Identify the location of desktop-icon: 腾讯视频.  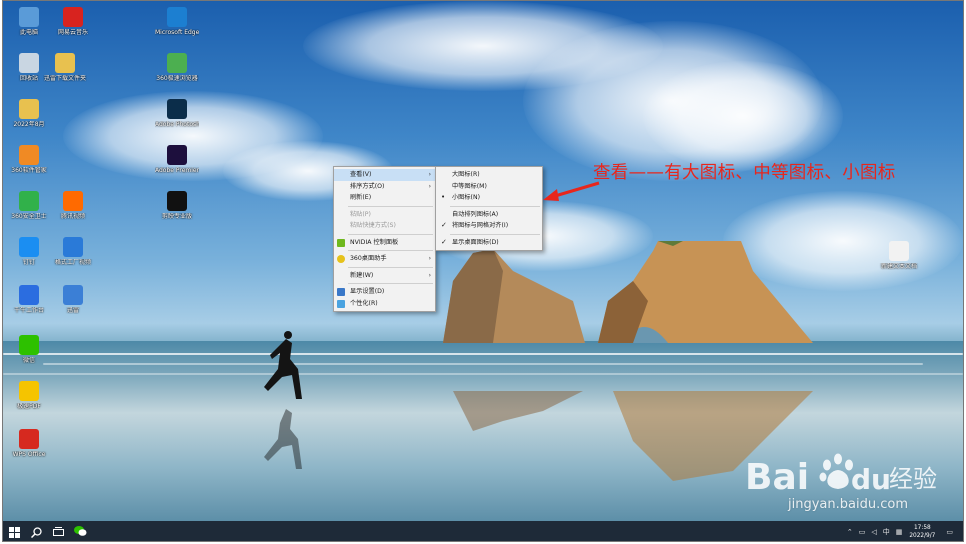
(73, 205).